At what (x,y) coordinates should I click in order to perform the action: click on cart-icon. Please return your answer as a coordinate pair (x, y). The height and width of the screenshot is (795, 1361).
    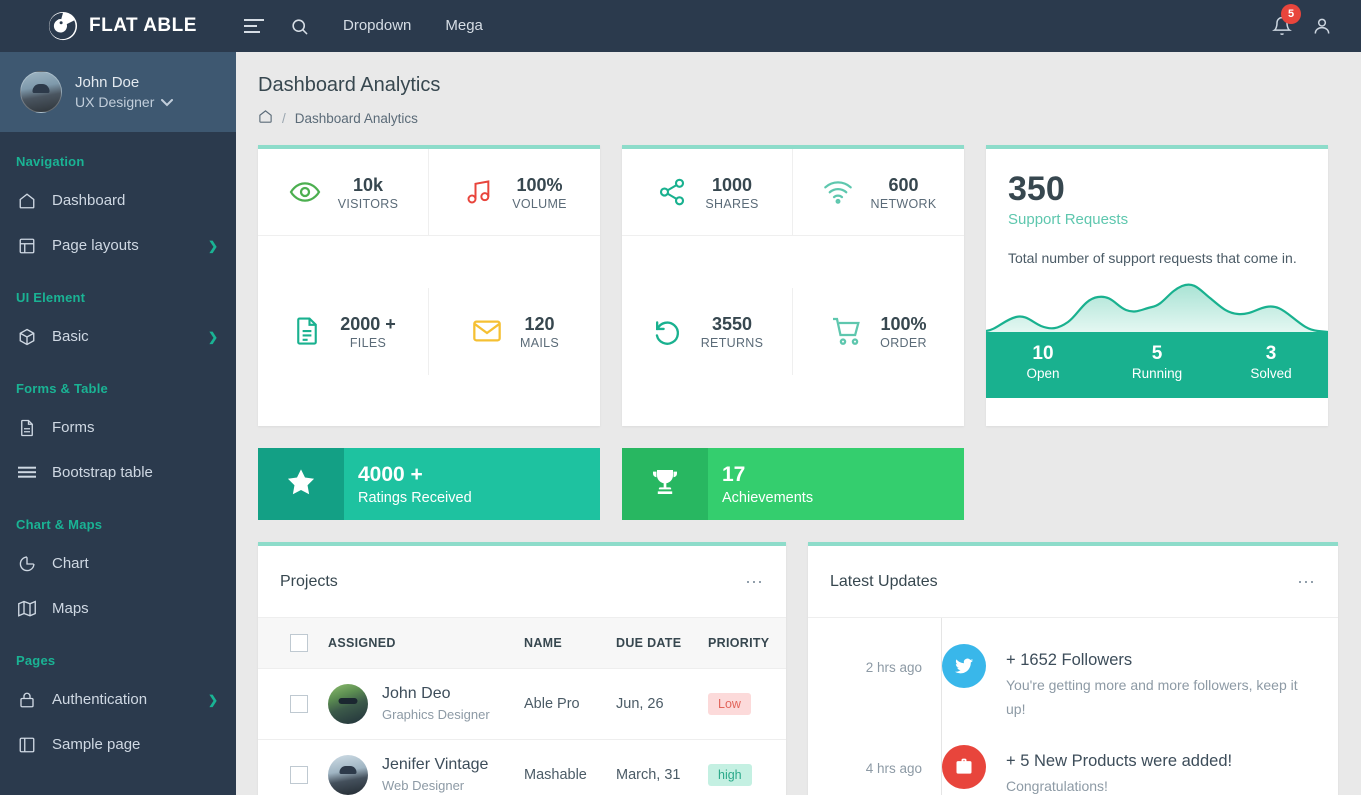
    Looking at the image, I should click on (847, 331).